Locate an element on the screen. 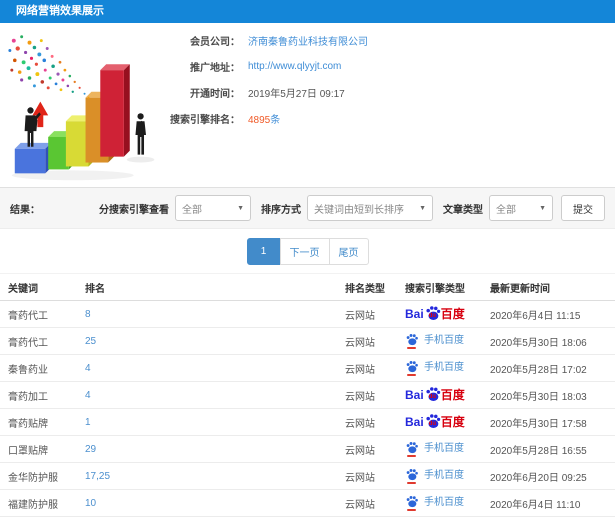 This screenshot has height=520, width=615. pagination: 1 下一页 尾页 is located at coordinates (307, 251).